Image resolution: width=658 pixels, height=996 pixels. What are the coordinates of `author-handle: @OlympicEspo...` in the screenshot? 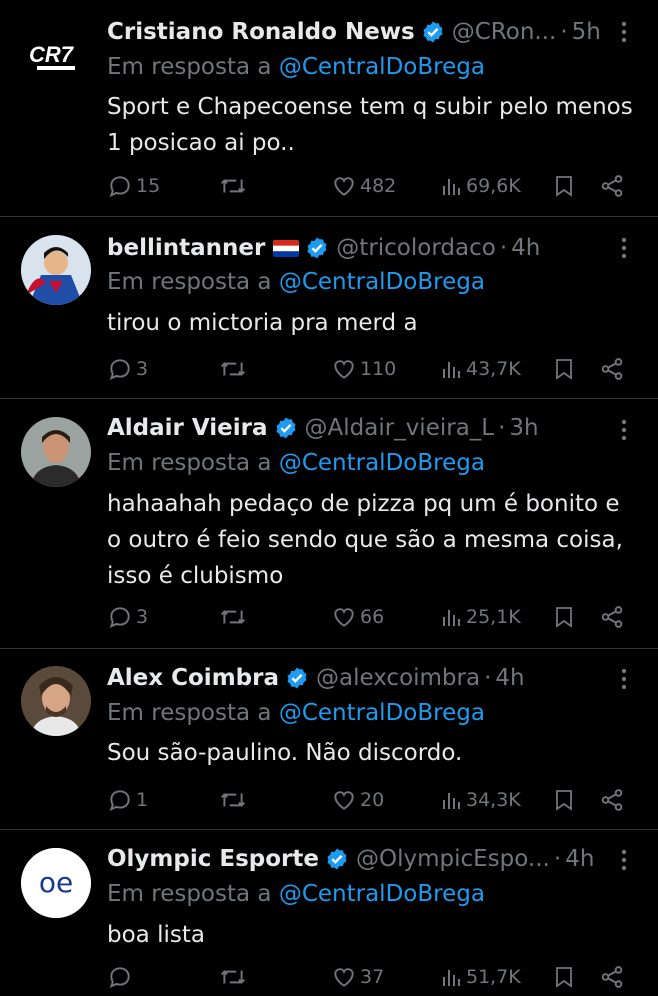 It's located at (453, 859).